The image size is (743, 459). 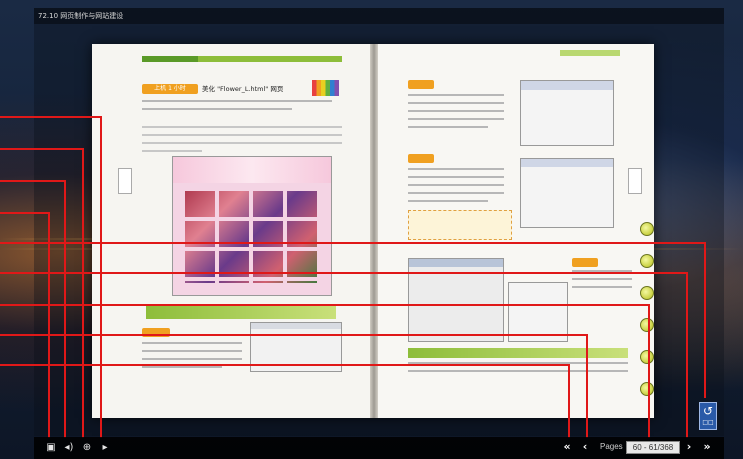 What do you see at coordinates (243, 89) in the screenshot?
I see `section-title-text: 美化 "Flower_L.html" 网页` at bounding box center [243, 89].